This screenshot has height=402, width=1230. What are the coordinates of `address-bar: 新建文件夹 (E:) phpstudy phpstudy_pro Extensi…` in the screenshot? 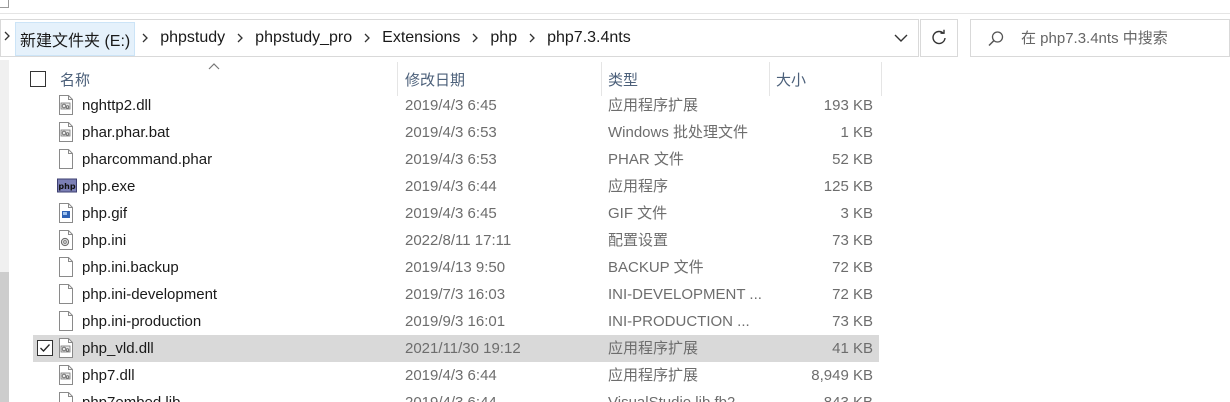 It's located at (459, 38).